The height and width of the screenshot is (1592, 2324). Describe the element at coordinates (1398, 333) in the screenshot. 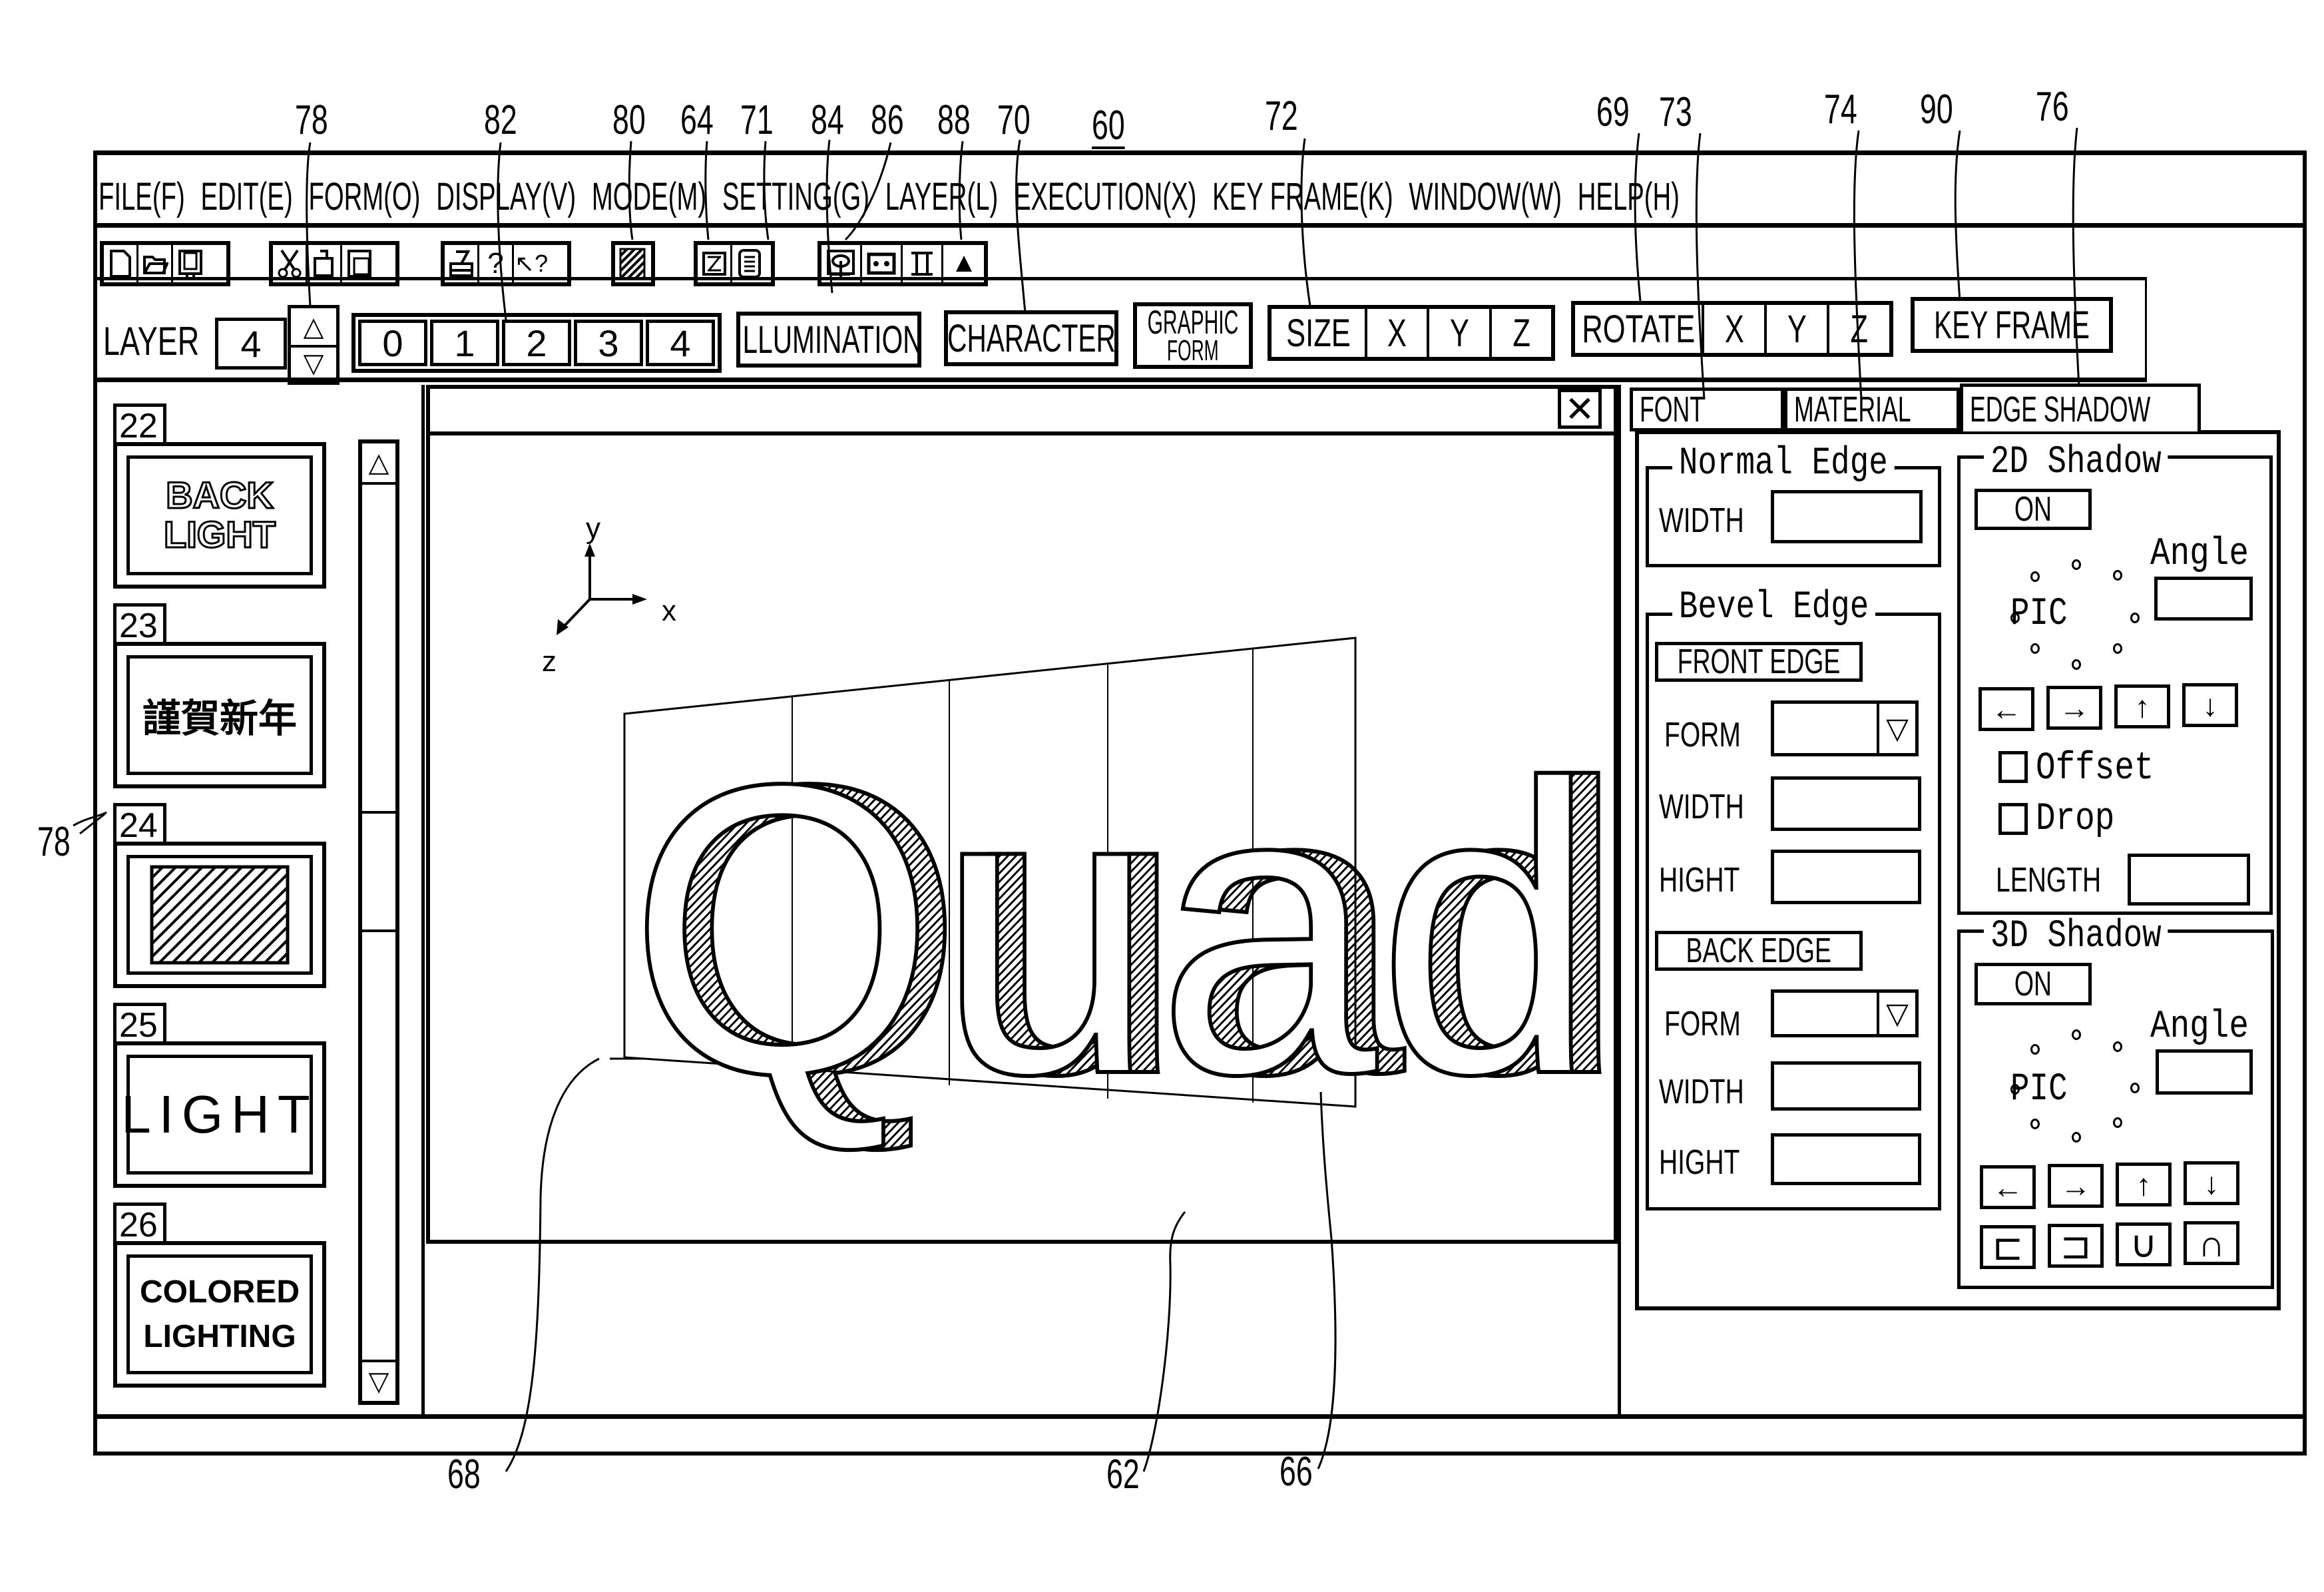

I see `size-x-button: X` at that location.